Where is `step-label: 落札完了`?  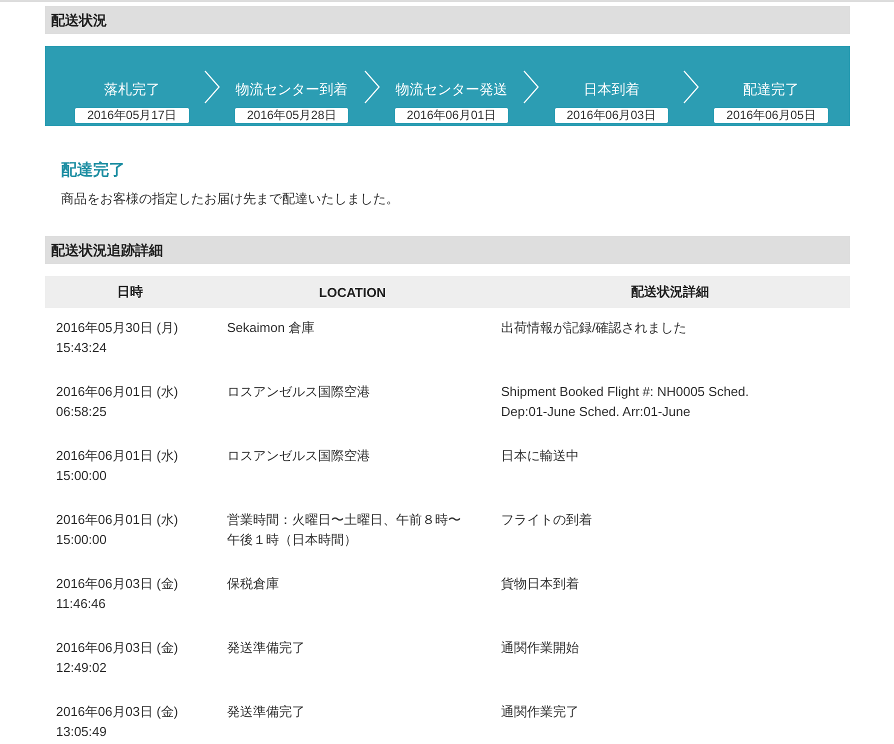 step-label: 落札完了 is located at coordinates (132, 90).